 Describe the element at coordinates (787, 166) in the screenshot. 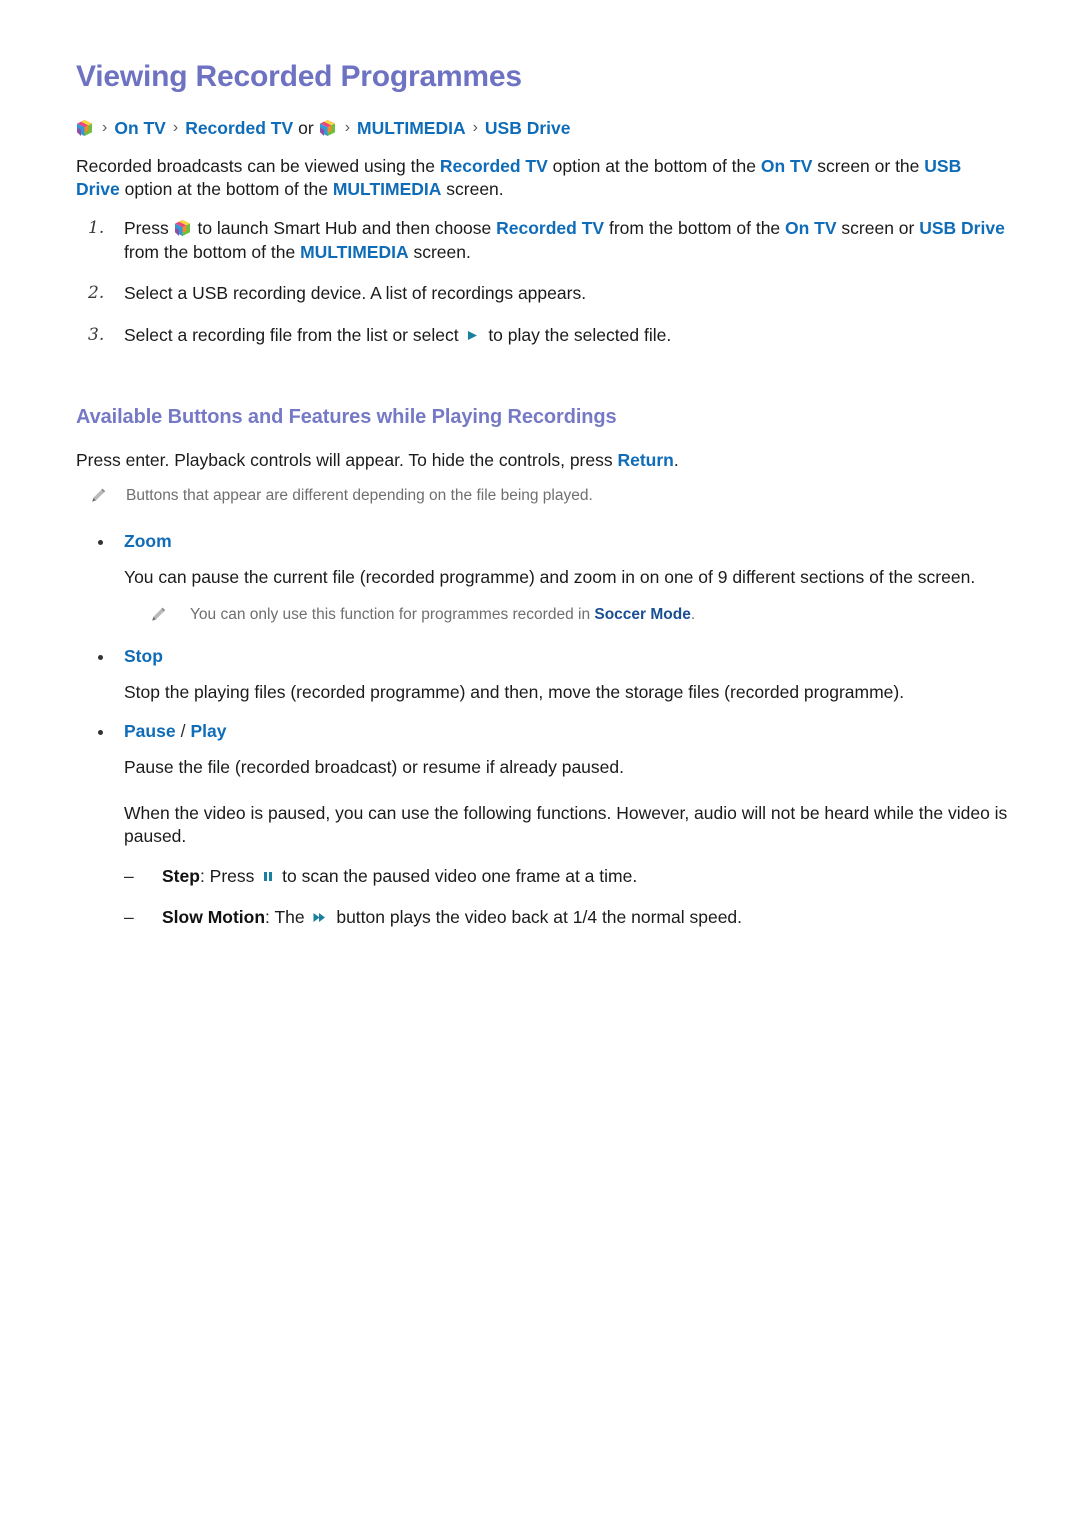

I see `intro-link-on-tv: On TV` at that location.